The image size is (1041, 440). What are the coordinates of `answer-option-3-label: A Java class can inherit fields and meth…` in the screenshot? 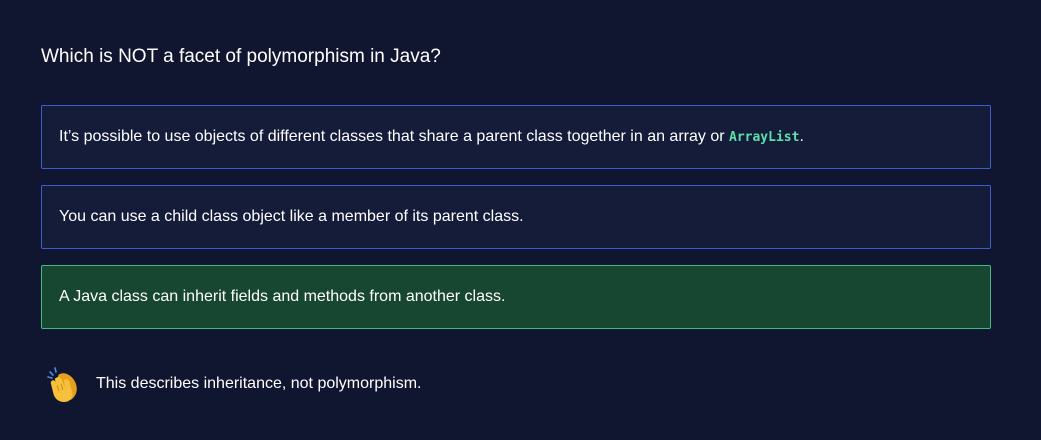 It's located at (282, 296).